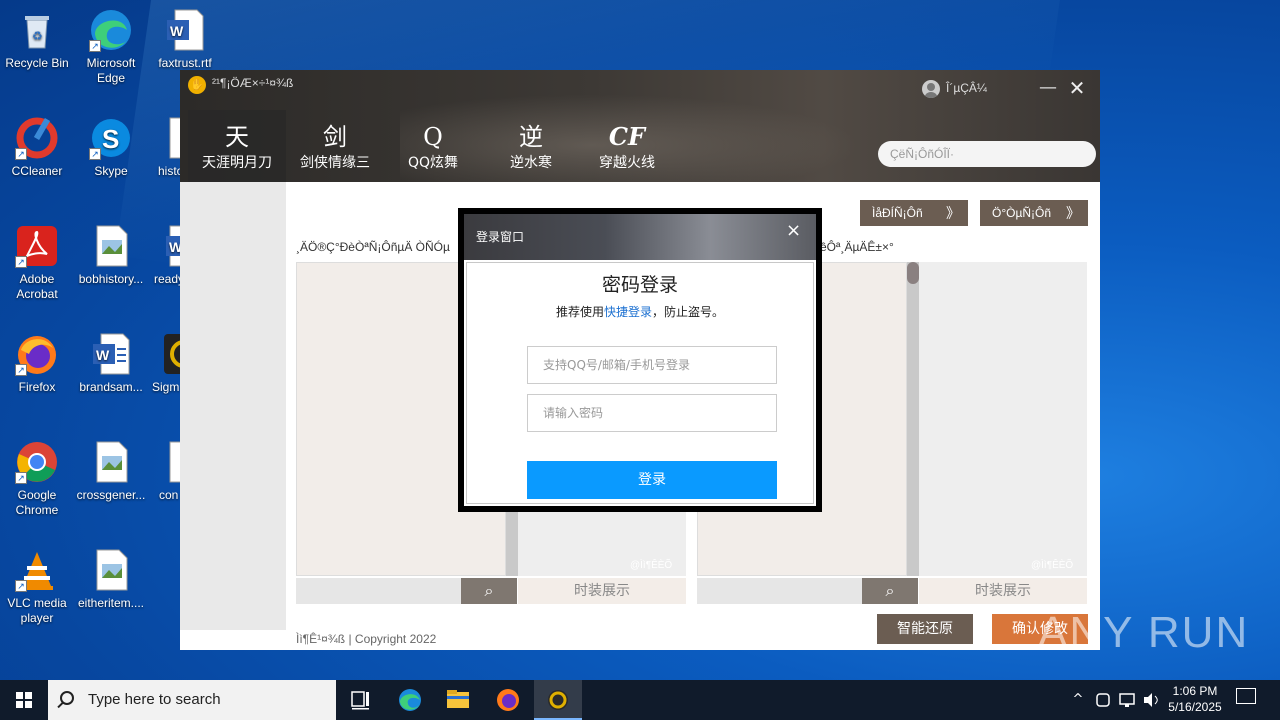 This screenshot has width=1280, height=720. What do you see at coordinates (1052, 565) in the screenshot?
I see `watermark-right: @Ìì¶ÊÈÕ` at bounding box center [1052, 565].